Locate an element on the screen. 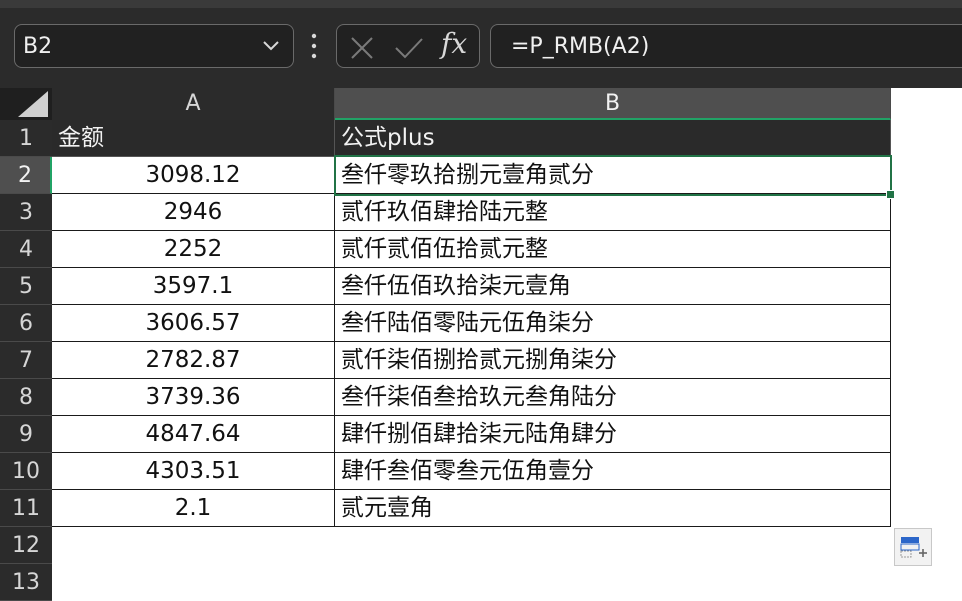 The width and height of the screenshot is (962, 601). chevron-down-icon is located at coordinates (271, 45).